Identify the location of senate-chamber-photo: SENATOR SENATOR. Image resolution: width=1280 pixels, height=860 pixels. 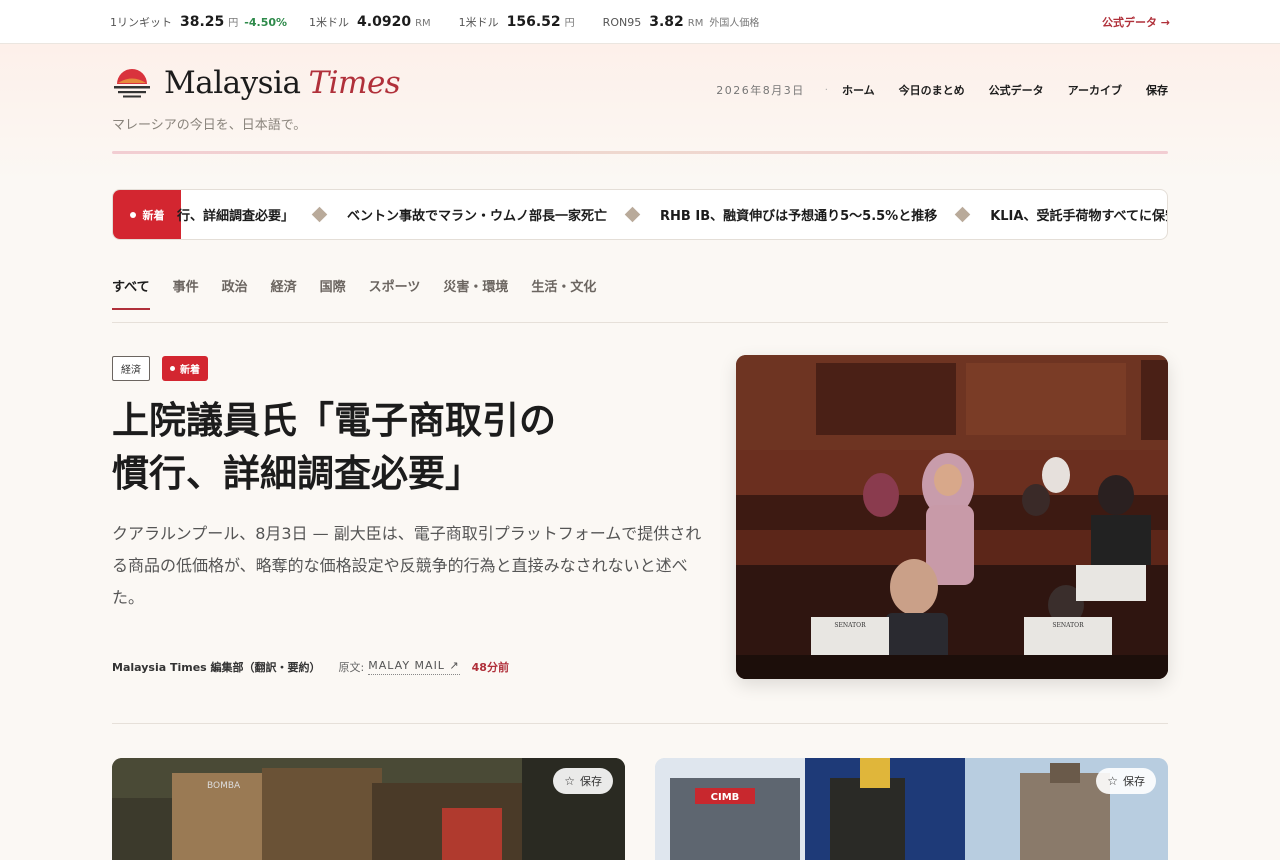
(952, 517).